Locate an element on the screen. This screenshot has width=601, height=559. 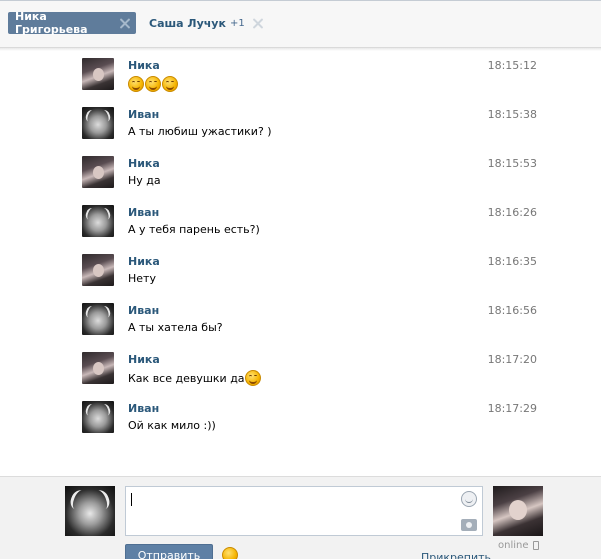
message-text: Как все девушки да is located at coordinates (195, 378).